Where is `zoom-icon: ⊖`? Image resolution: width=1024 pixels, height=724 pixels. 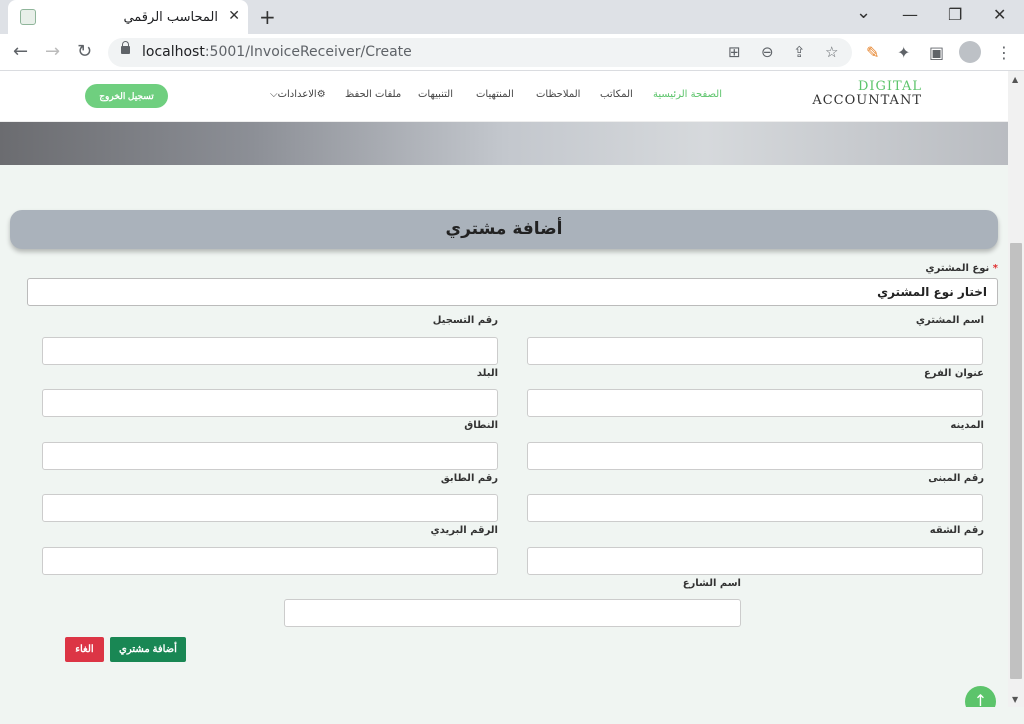 zoom-icon: ⊖ is located at coordinates (767, 52).